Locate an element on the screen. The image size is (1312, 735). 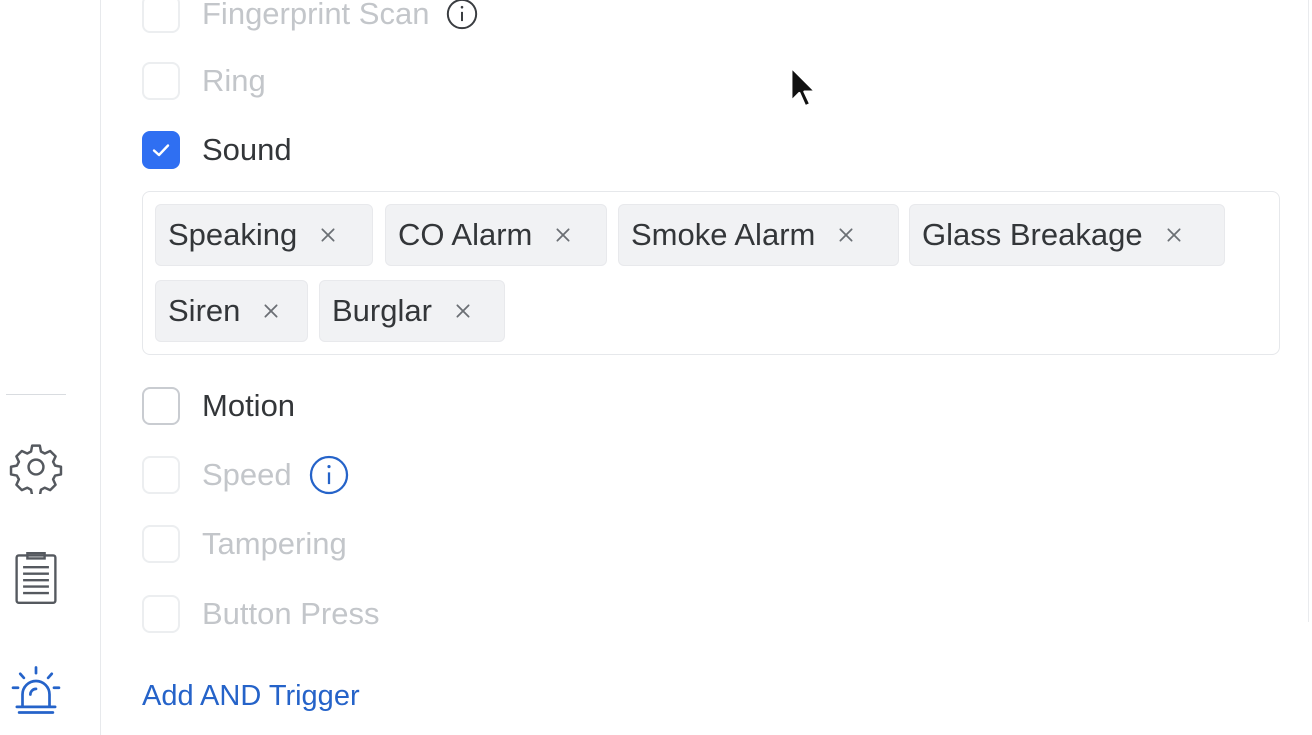
button-press-label: Button Press is located at coordinates (291, 613).